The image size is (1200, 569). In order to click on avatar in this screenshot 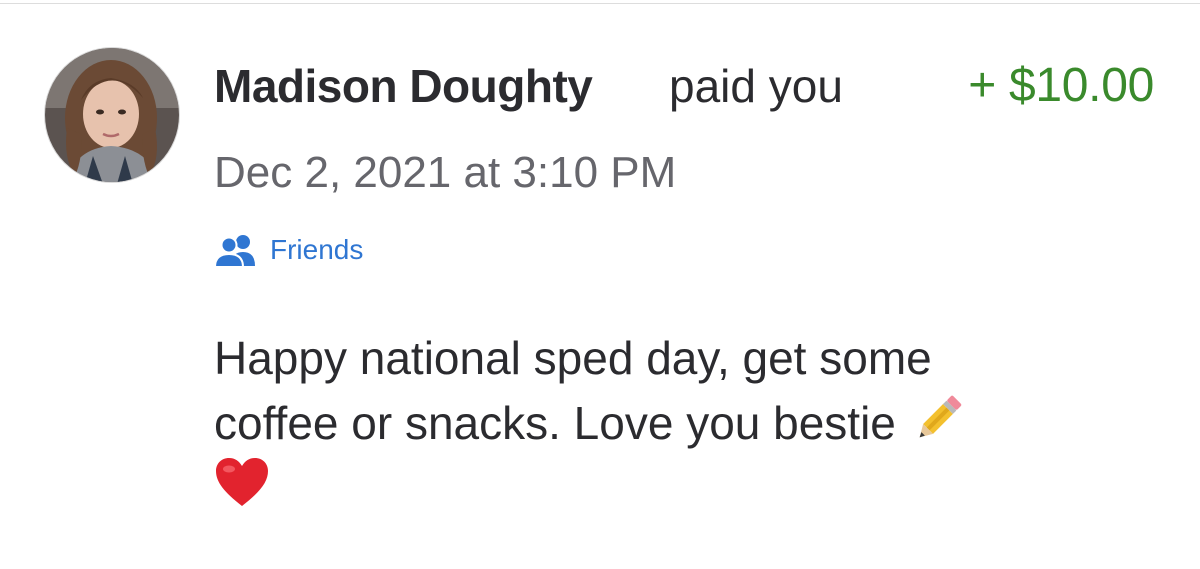, I will do `click(112, 115)`.